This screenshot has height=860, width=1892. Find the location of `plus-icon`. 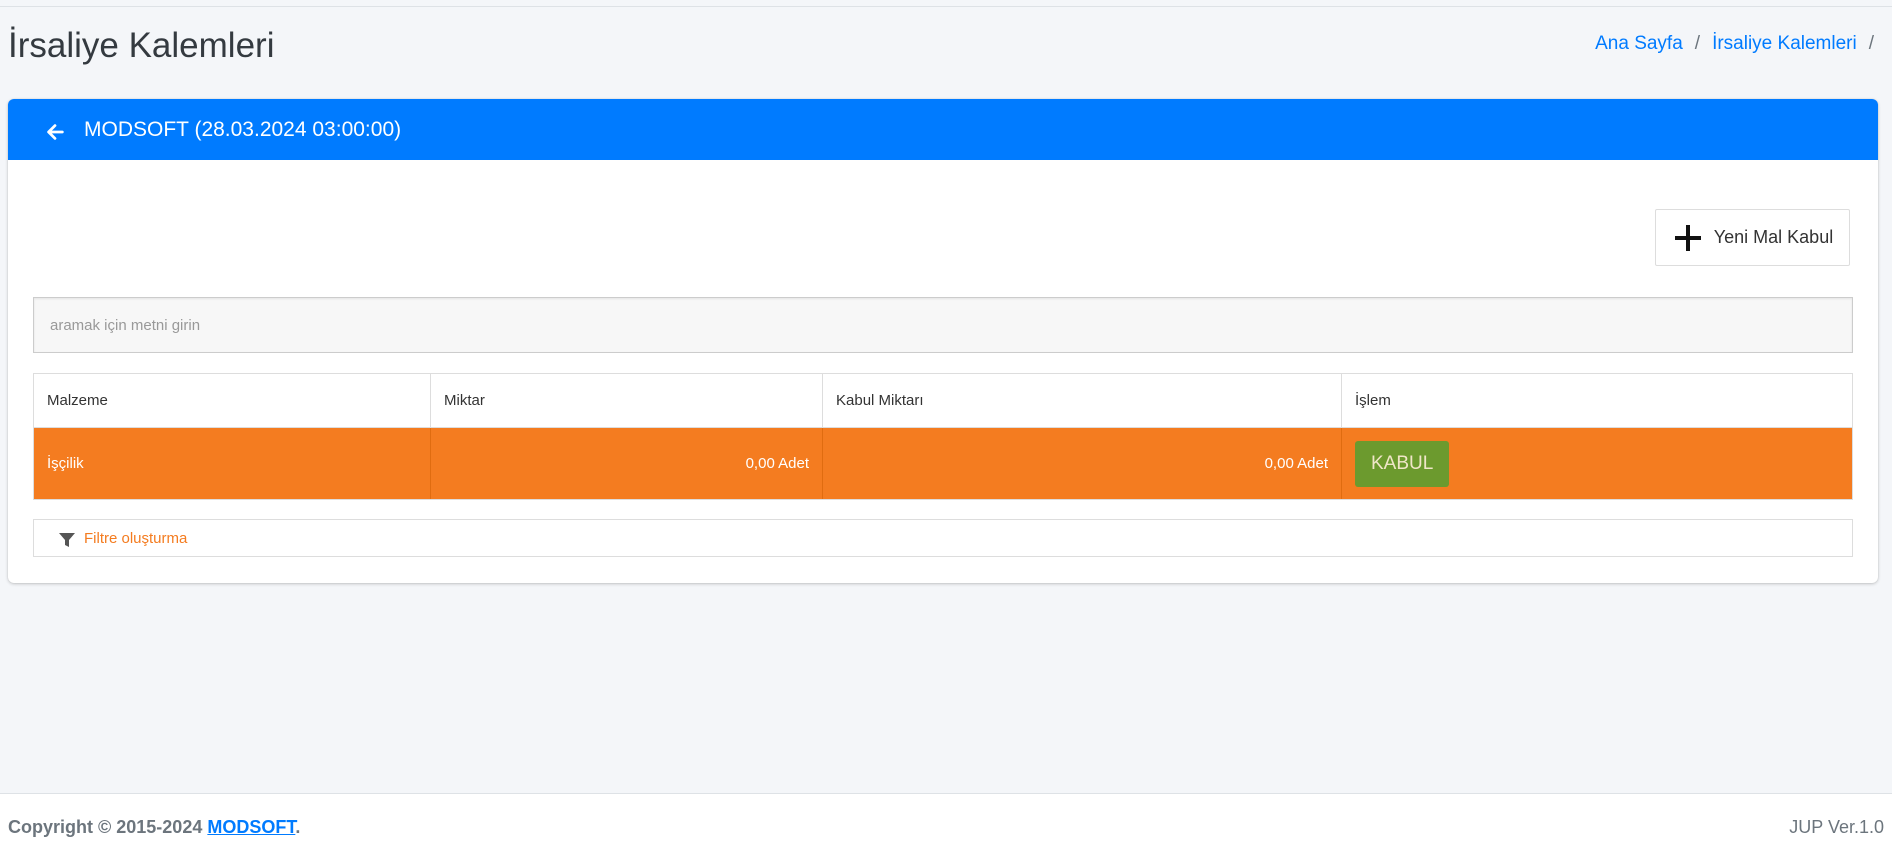

plus-icon is located at coordinates (1688, 238).